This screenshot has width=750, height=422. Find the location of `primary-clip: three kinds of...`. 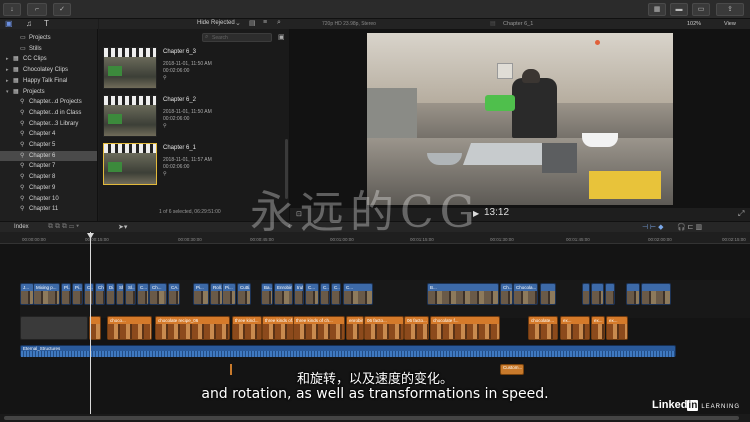

primary-clip: three kinds of... is located at coordinates (278, 328).